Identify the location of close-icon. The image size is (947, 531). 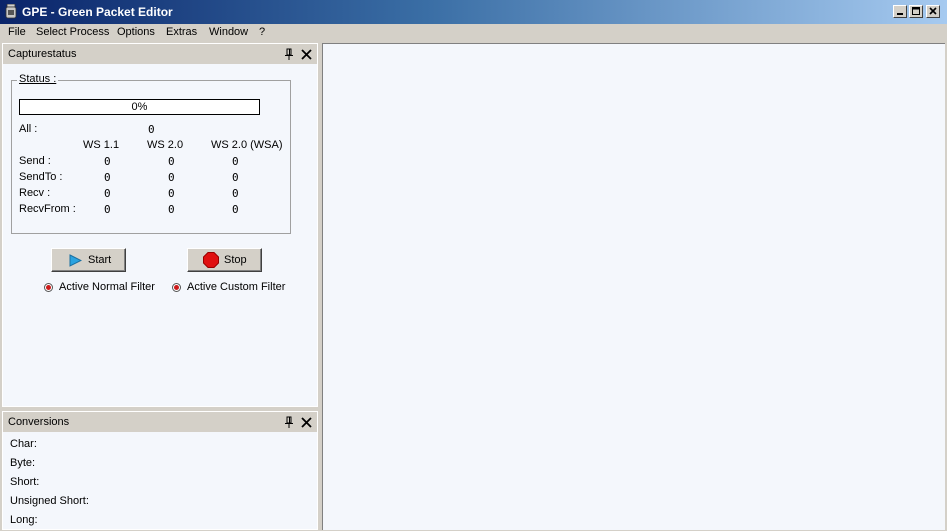
(933, 11).